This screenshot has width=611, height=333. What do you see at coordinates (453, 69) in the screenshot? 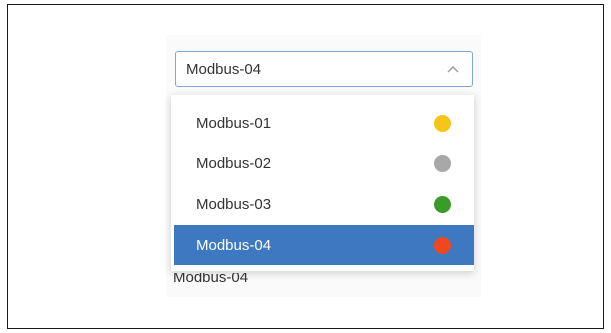
I see `chevron-up-icon` at bounding box center [453, 69].